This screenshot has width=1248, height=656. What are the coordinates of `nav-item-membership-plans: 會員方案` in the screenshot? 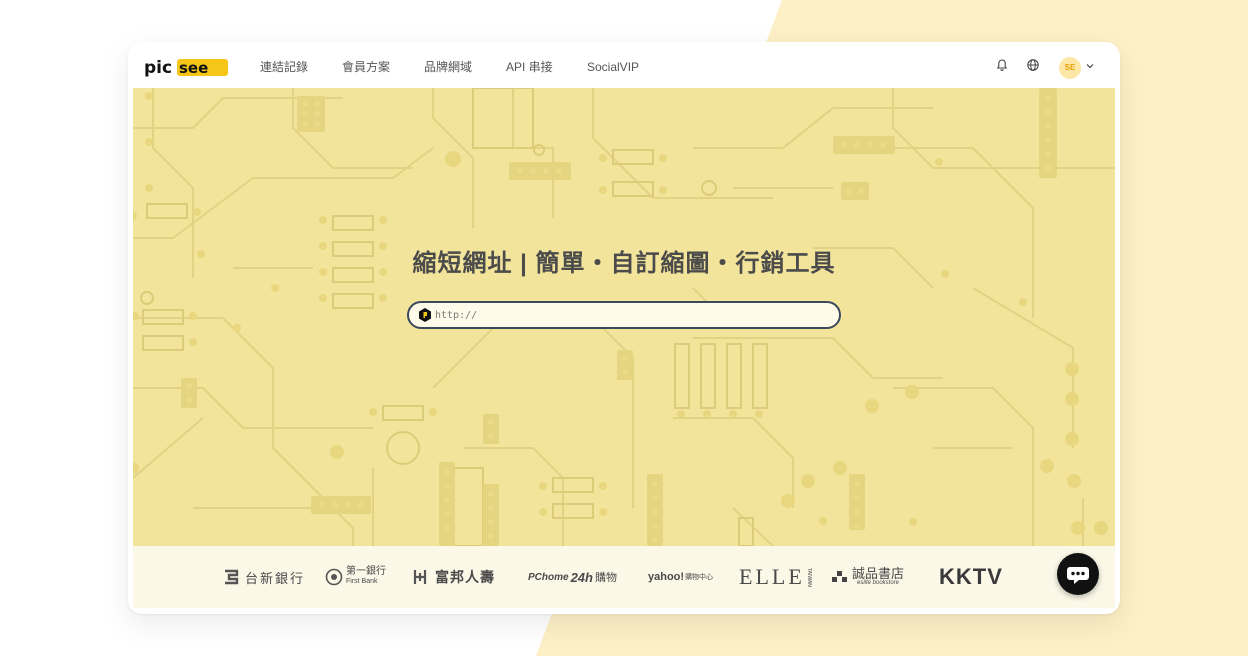 It's located at (366, 67).